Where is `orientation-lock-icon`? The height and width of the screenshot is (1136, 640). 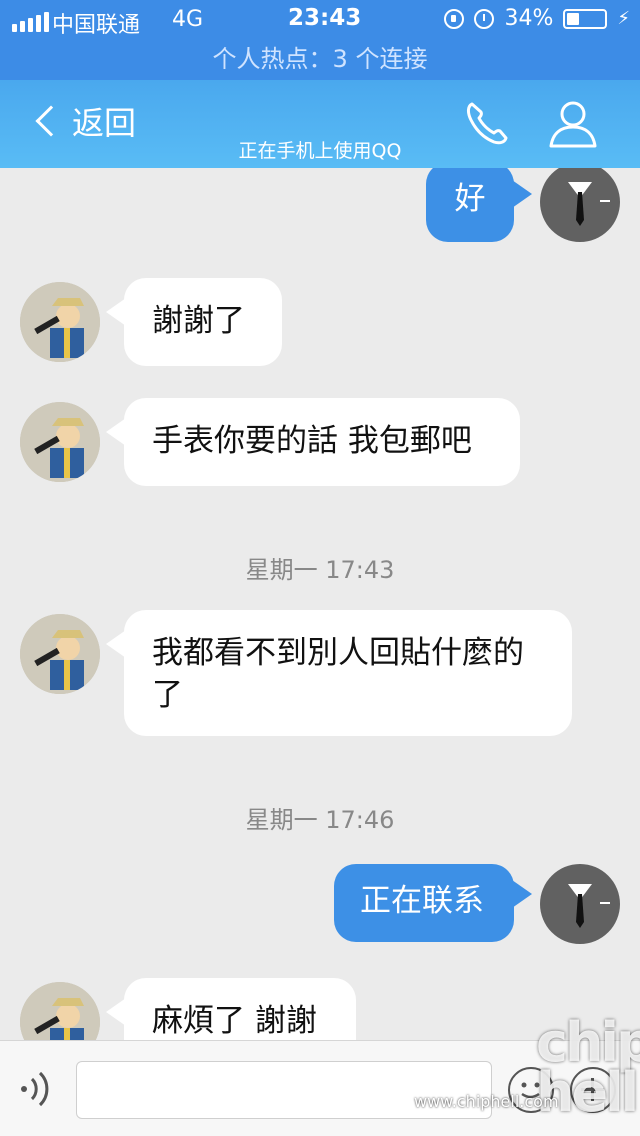 orientation-lock-icon is located at coordinates (454, 18).